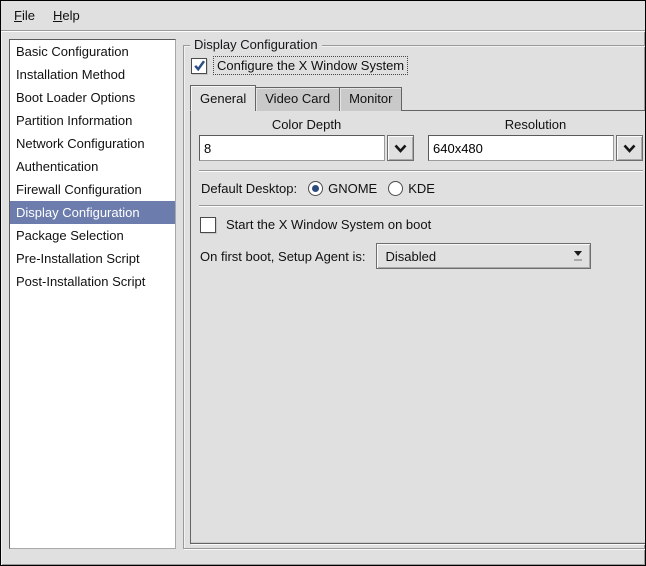 Image resolution: width=646 pixels, height=566 pixels. What do you see at coordinates (24, 15) in the screenshot?
I see `menu-file: File` at bounding box center [24, 15].